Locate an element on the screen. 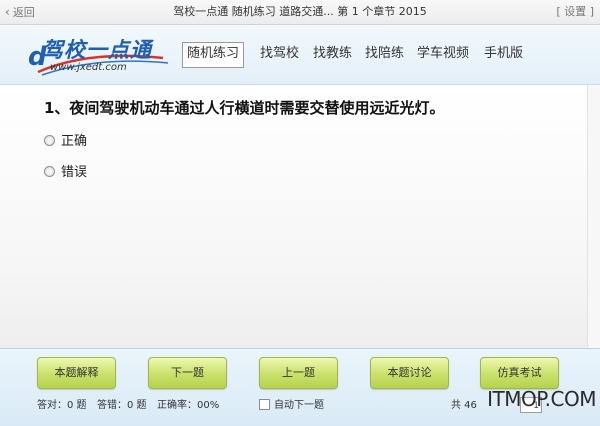 The width and height of the screenshot is (600, 426). logo: d 驾校一点通 www.jxedt.com is located at coordinates (103, 55).